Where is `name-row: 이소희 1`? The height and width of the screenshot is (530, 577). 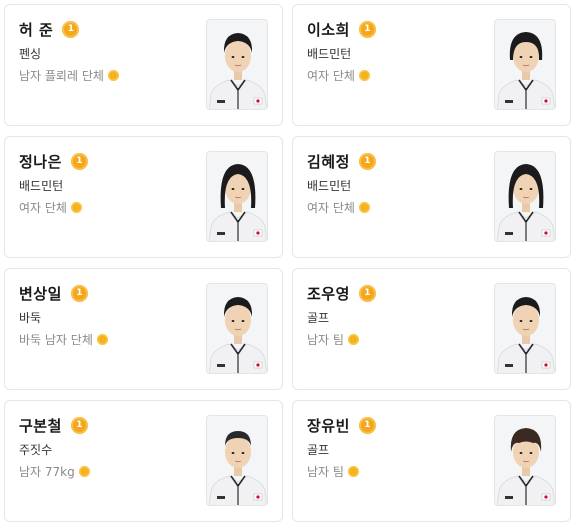 name-row: 이소희 1 is located at coordinates (341, 29).